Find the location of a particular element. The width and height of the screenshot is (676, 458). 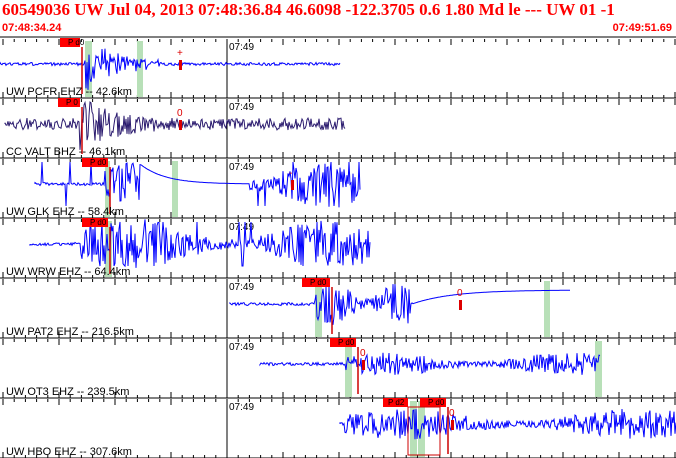

aux-pick-mark: + is located at coordinates (180, 53).